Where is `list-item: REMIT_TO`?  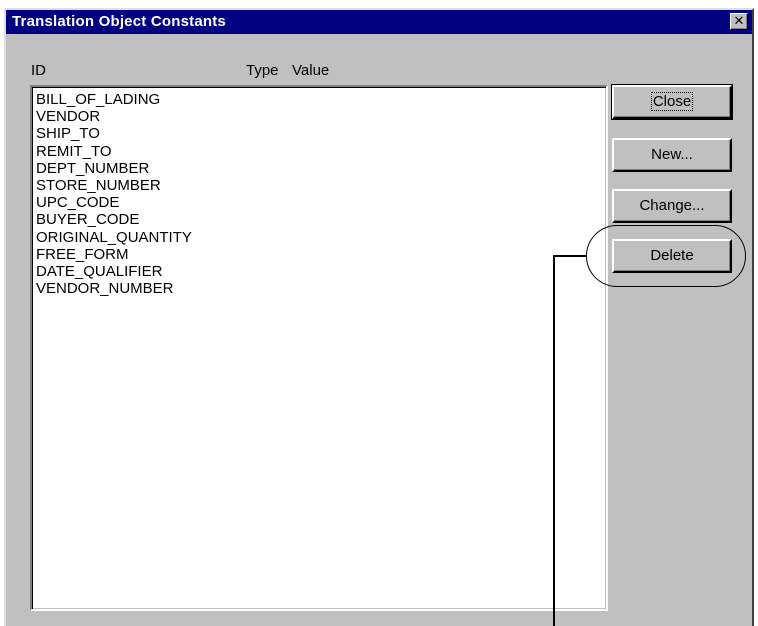
list-item: REMIT_TO is located at coordinates (321, 151).